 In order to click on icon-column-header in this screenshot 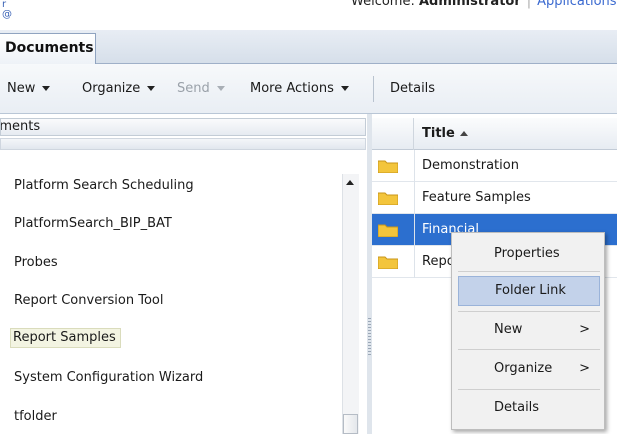, I will do `click(393, 134)`.